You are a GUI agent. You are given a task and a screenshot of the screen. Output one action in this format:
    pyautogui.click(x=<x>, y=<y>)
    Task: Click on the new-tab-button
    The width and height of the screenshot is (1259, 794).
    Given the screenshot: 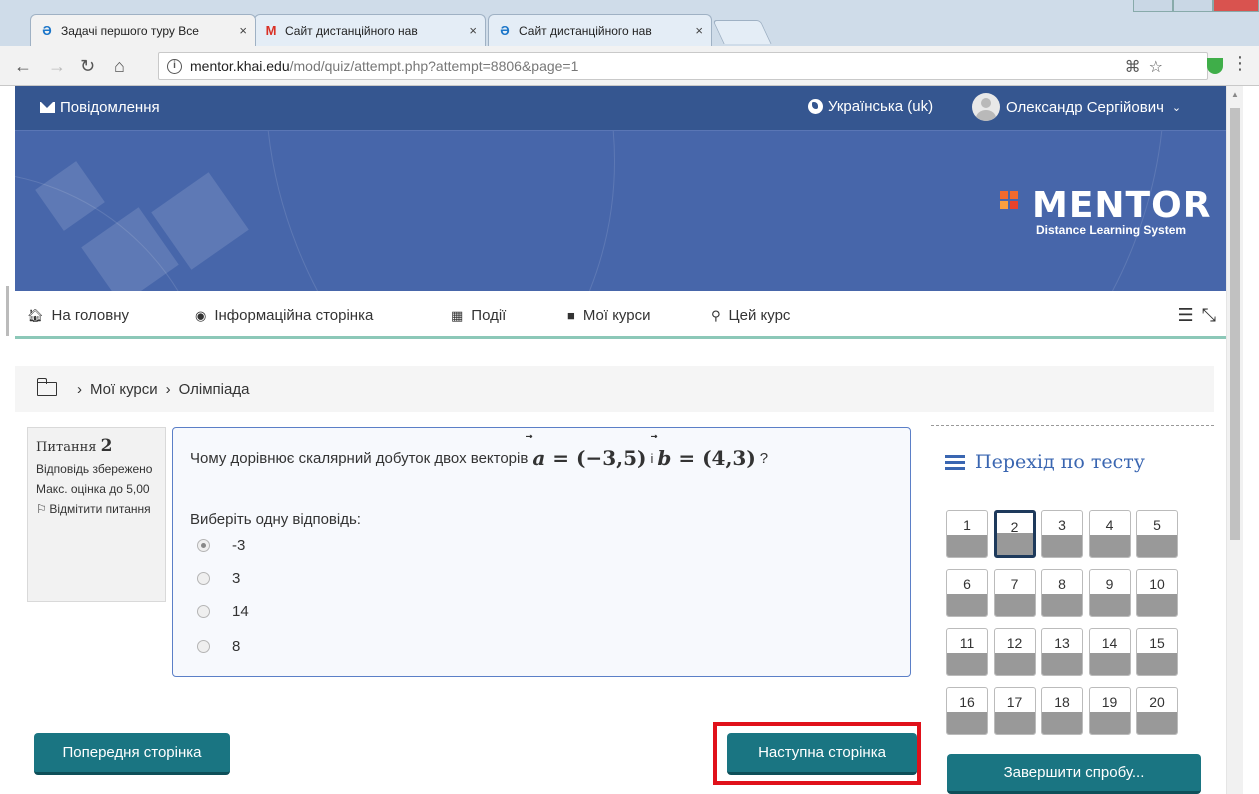 What is the action you would take?
    pyautogui.click(x=742, y=32)
    